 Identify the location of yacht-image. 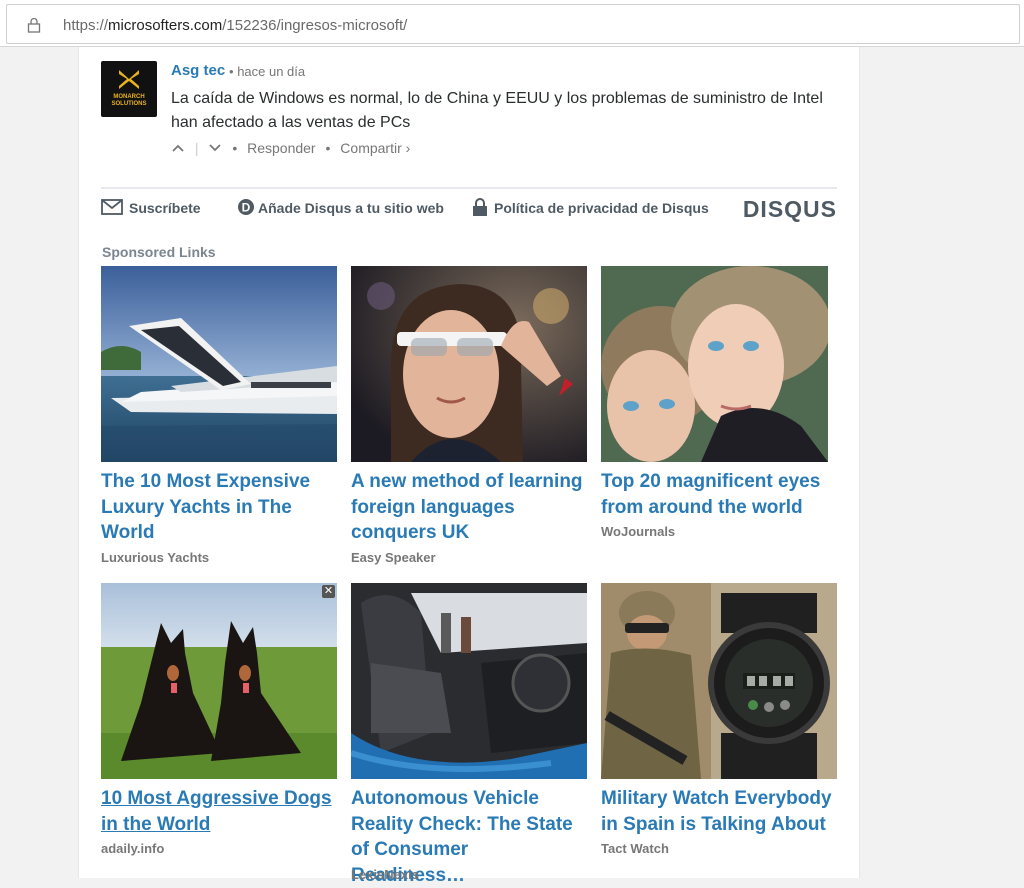
(219, 364).